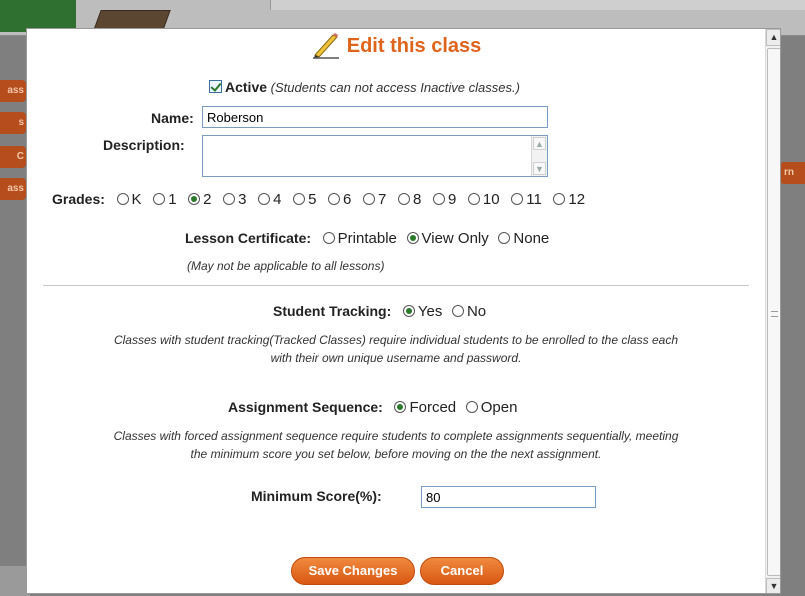  Describe the element at coordinates (468, 311) in the screenshot. I see `tracking-option-no: No` at that location.